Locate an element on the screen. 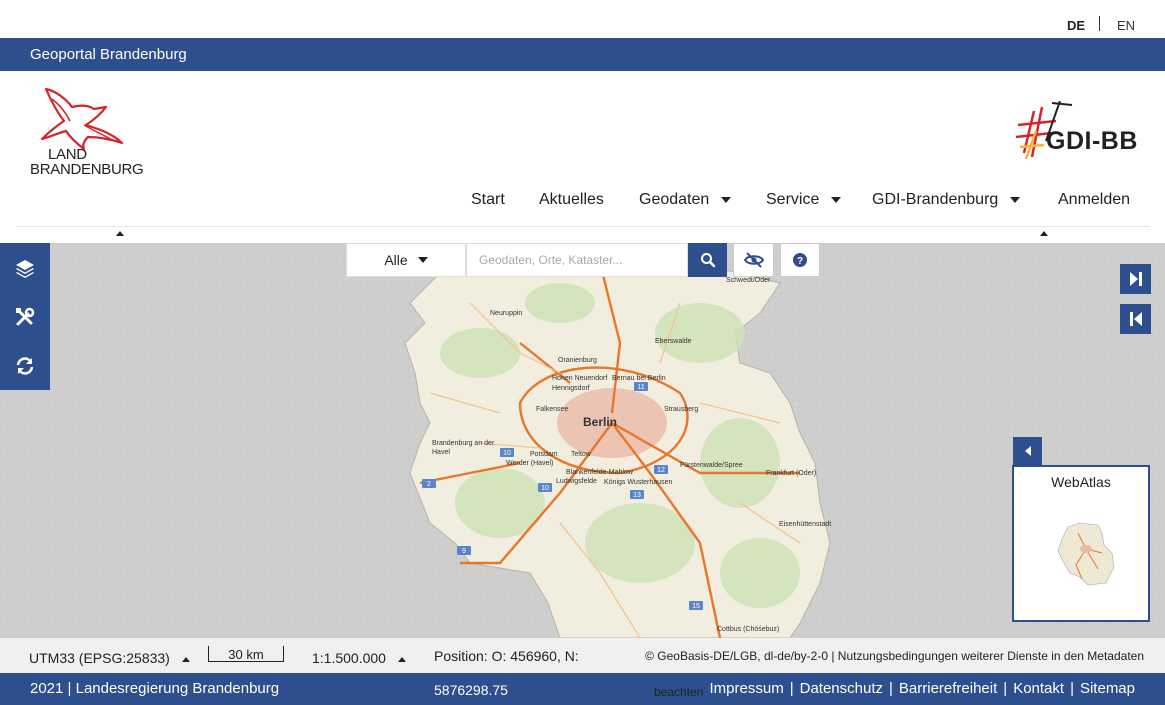 This screenshot has height=705, width=1165. eye-slash-icon is located at coordinates (753, 260).